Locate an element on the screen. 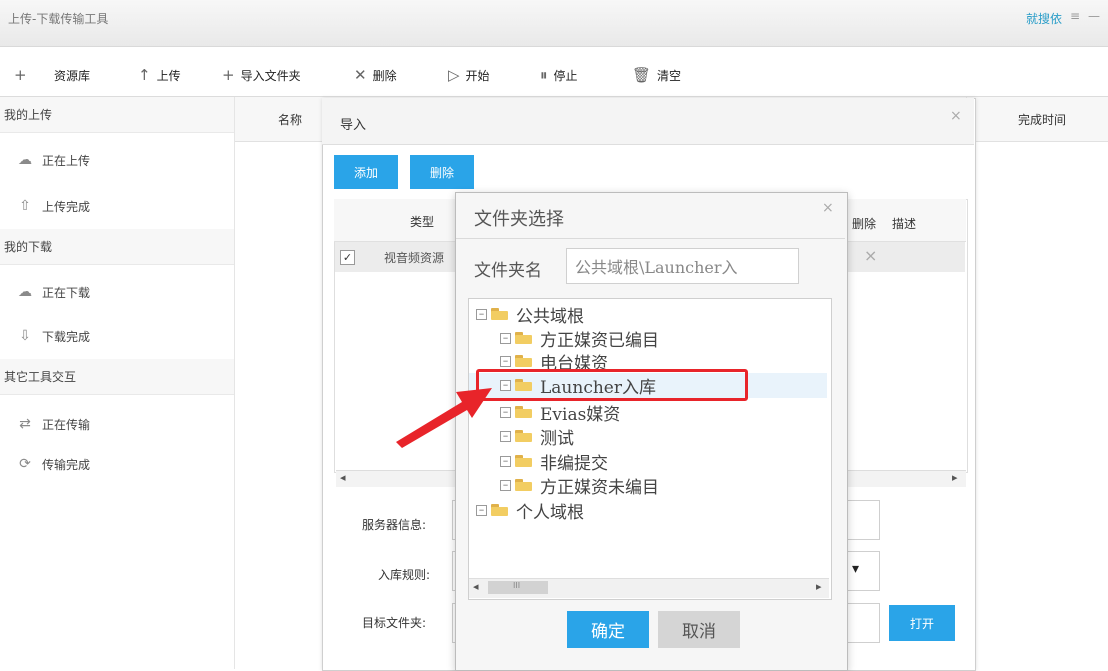 The width and height of the screenshot is (1108, 671). download-done-icon: ⇩ is located at coordinates (25, 336).